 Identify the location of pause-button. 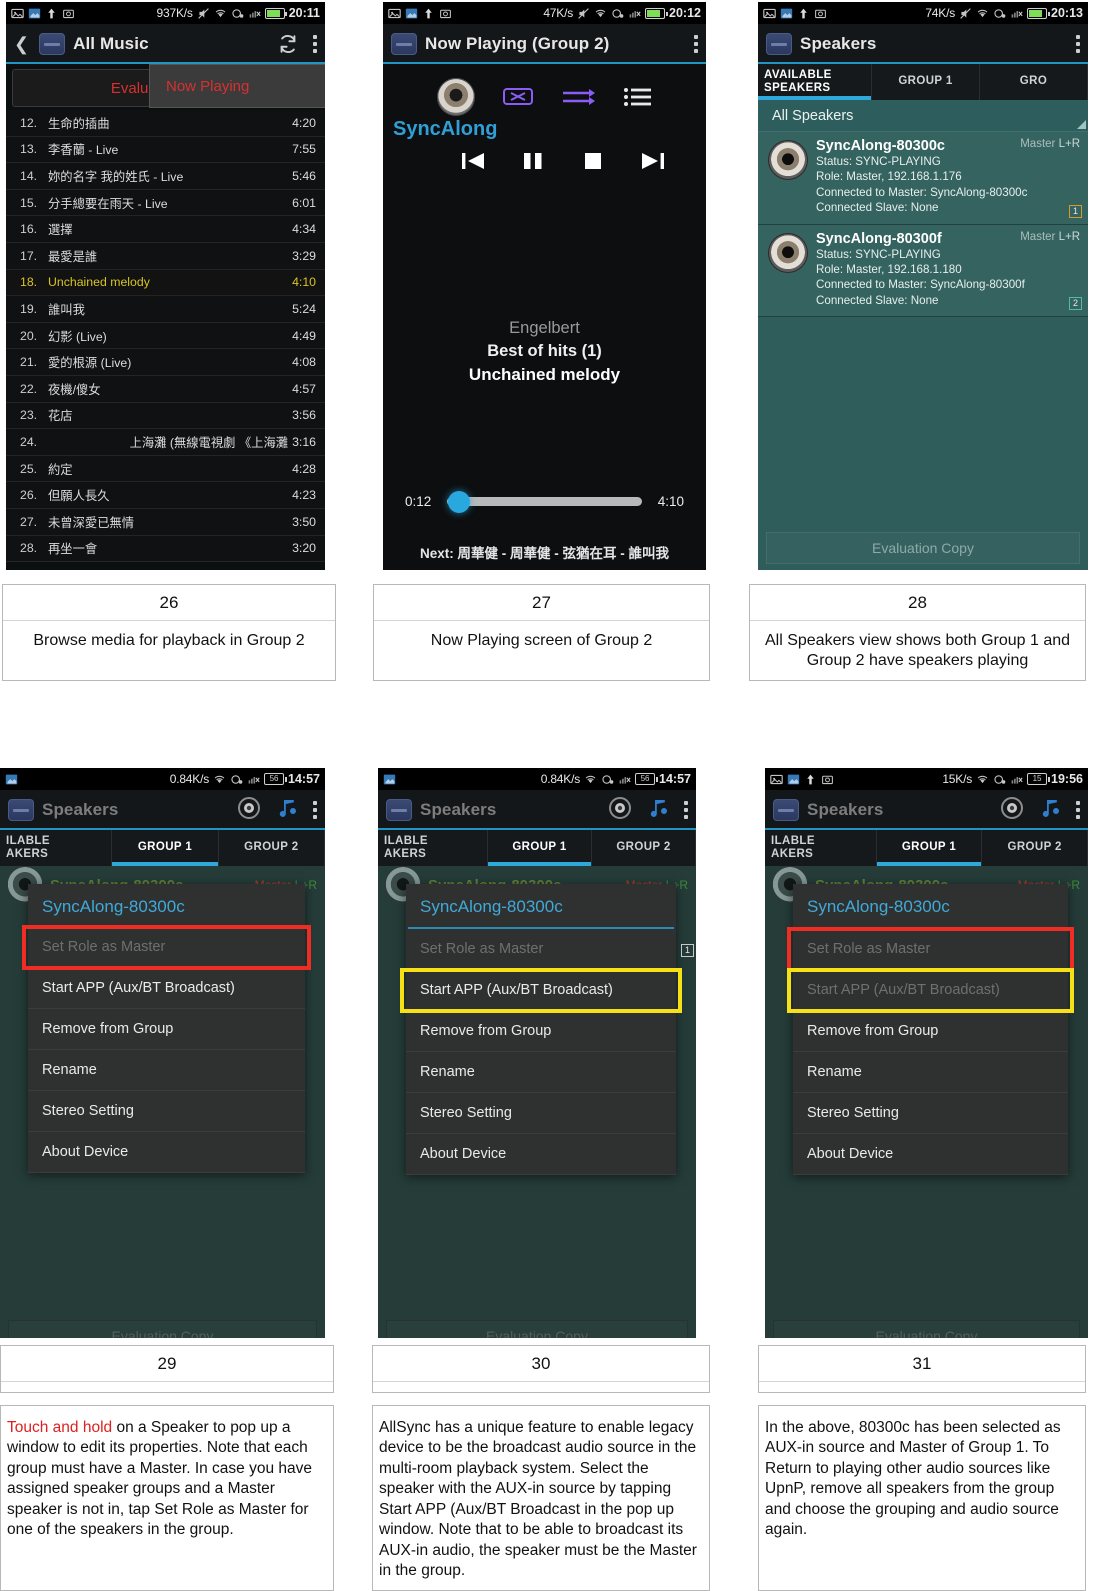
(533, 161).